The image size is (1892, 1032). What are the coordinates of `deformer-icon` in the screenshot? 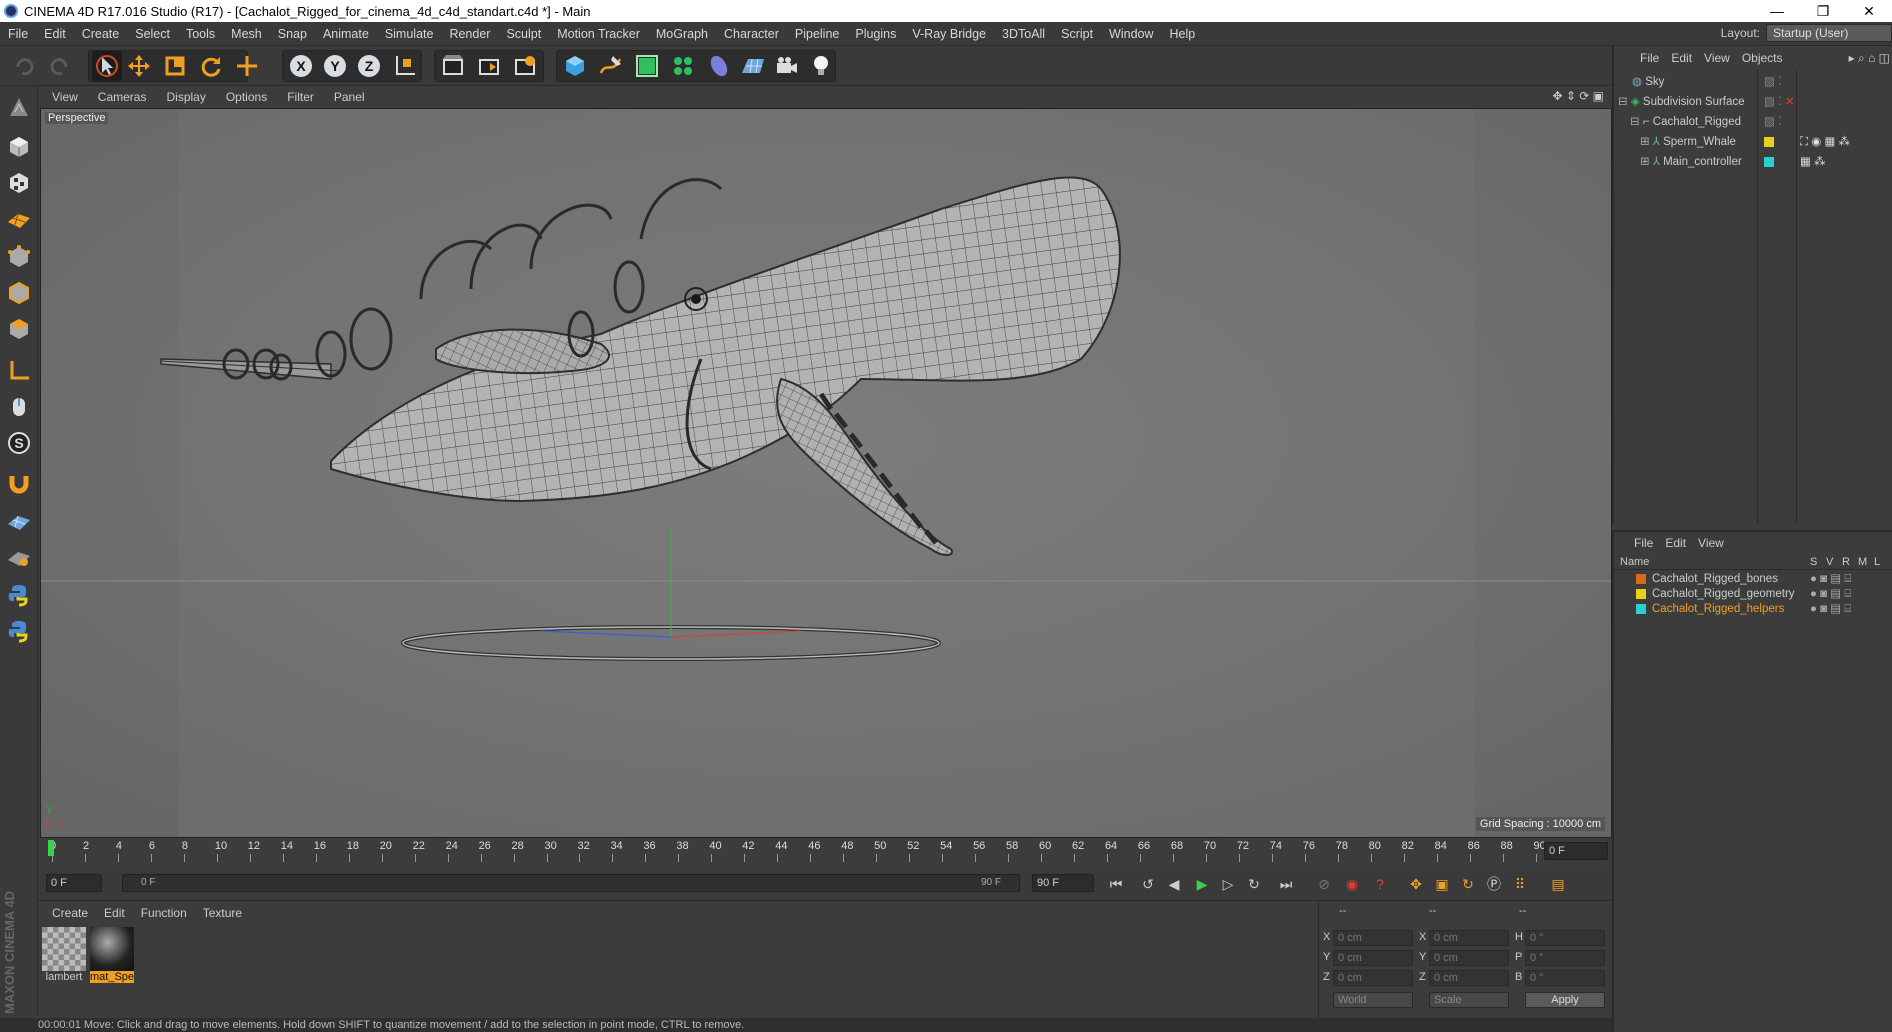 It's located at (719, 66).